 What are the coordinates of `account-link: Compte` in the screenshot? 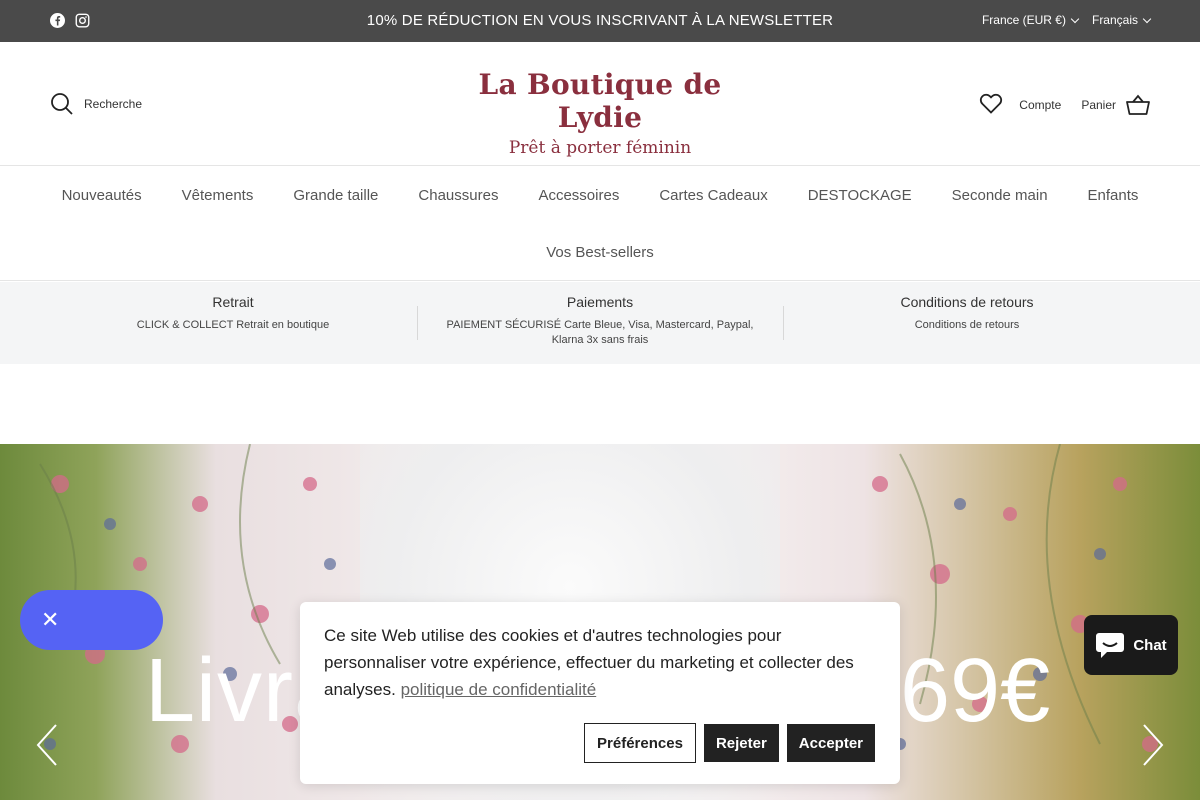 It's located at (1040, 105).